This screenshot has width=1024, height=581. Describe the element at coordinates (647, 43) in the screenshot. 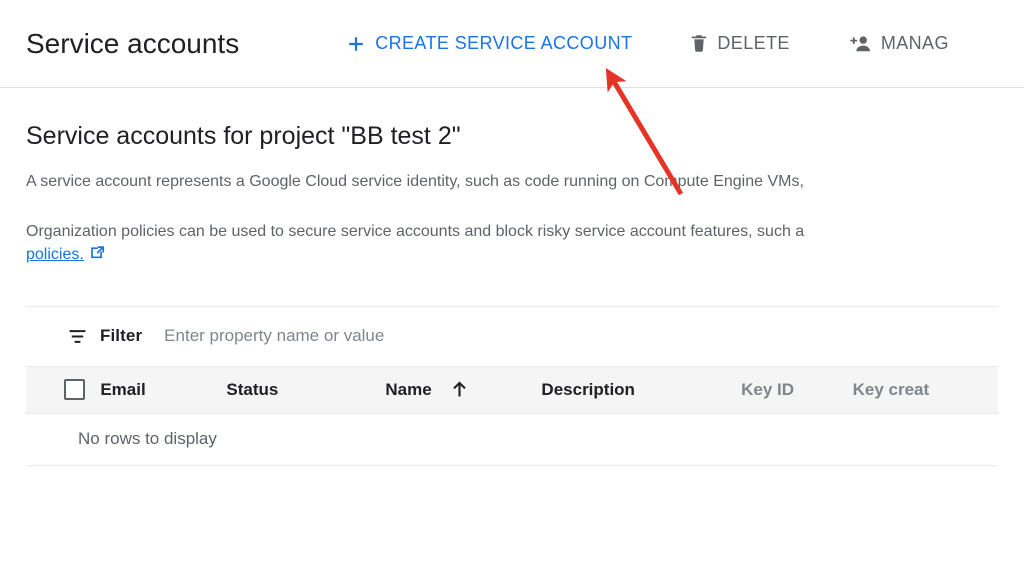

I see `toolbar-actions: CREATE SERVICE ACCOUNT DELETE MANAG` at that location.